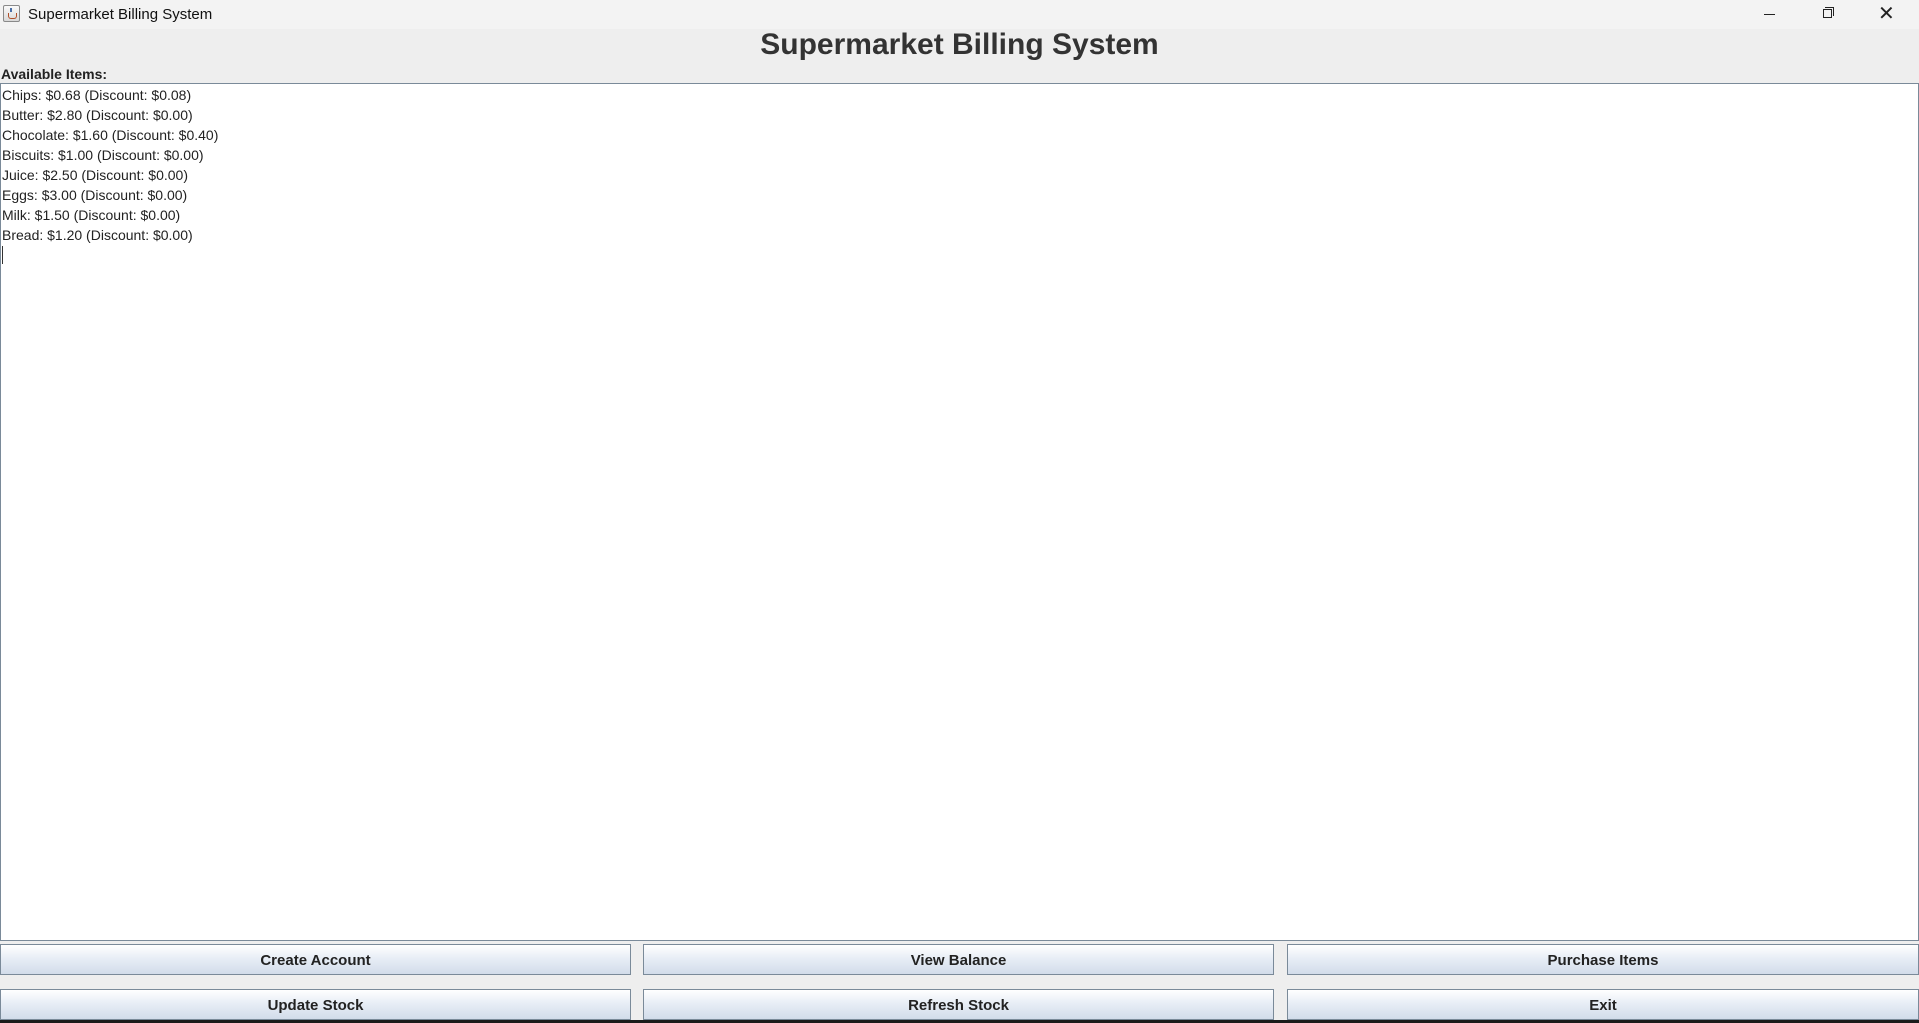 This screenshot has width=1919, height=1023. What do you see at coordinates (120, 14) in the screenshot?
I see `window-title: Supermarket Billing System` at bounding box center [120, 14].